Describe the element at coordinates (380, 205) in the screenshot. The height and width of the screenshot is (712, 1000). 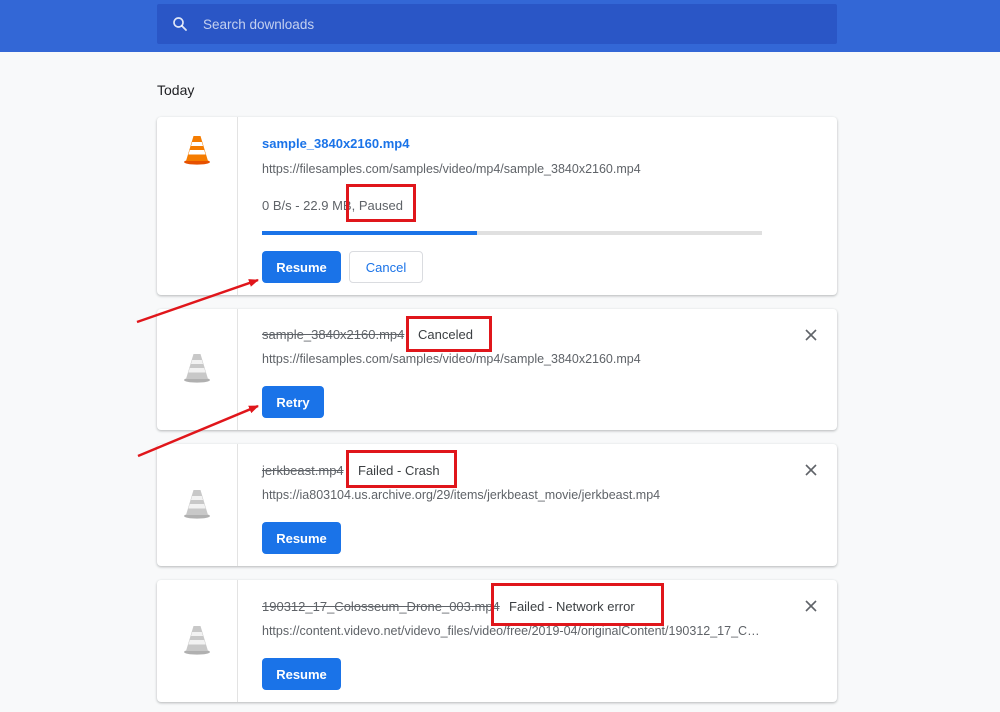
I see `status-text: Paused` at that location.